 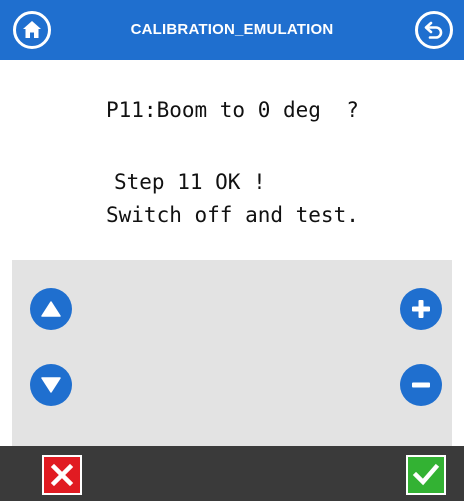 I want to click on home-button, so click(x=32, y=30).